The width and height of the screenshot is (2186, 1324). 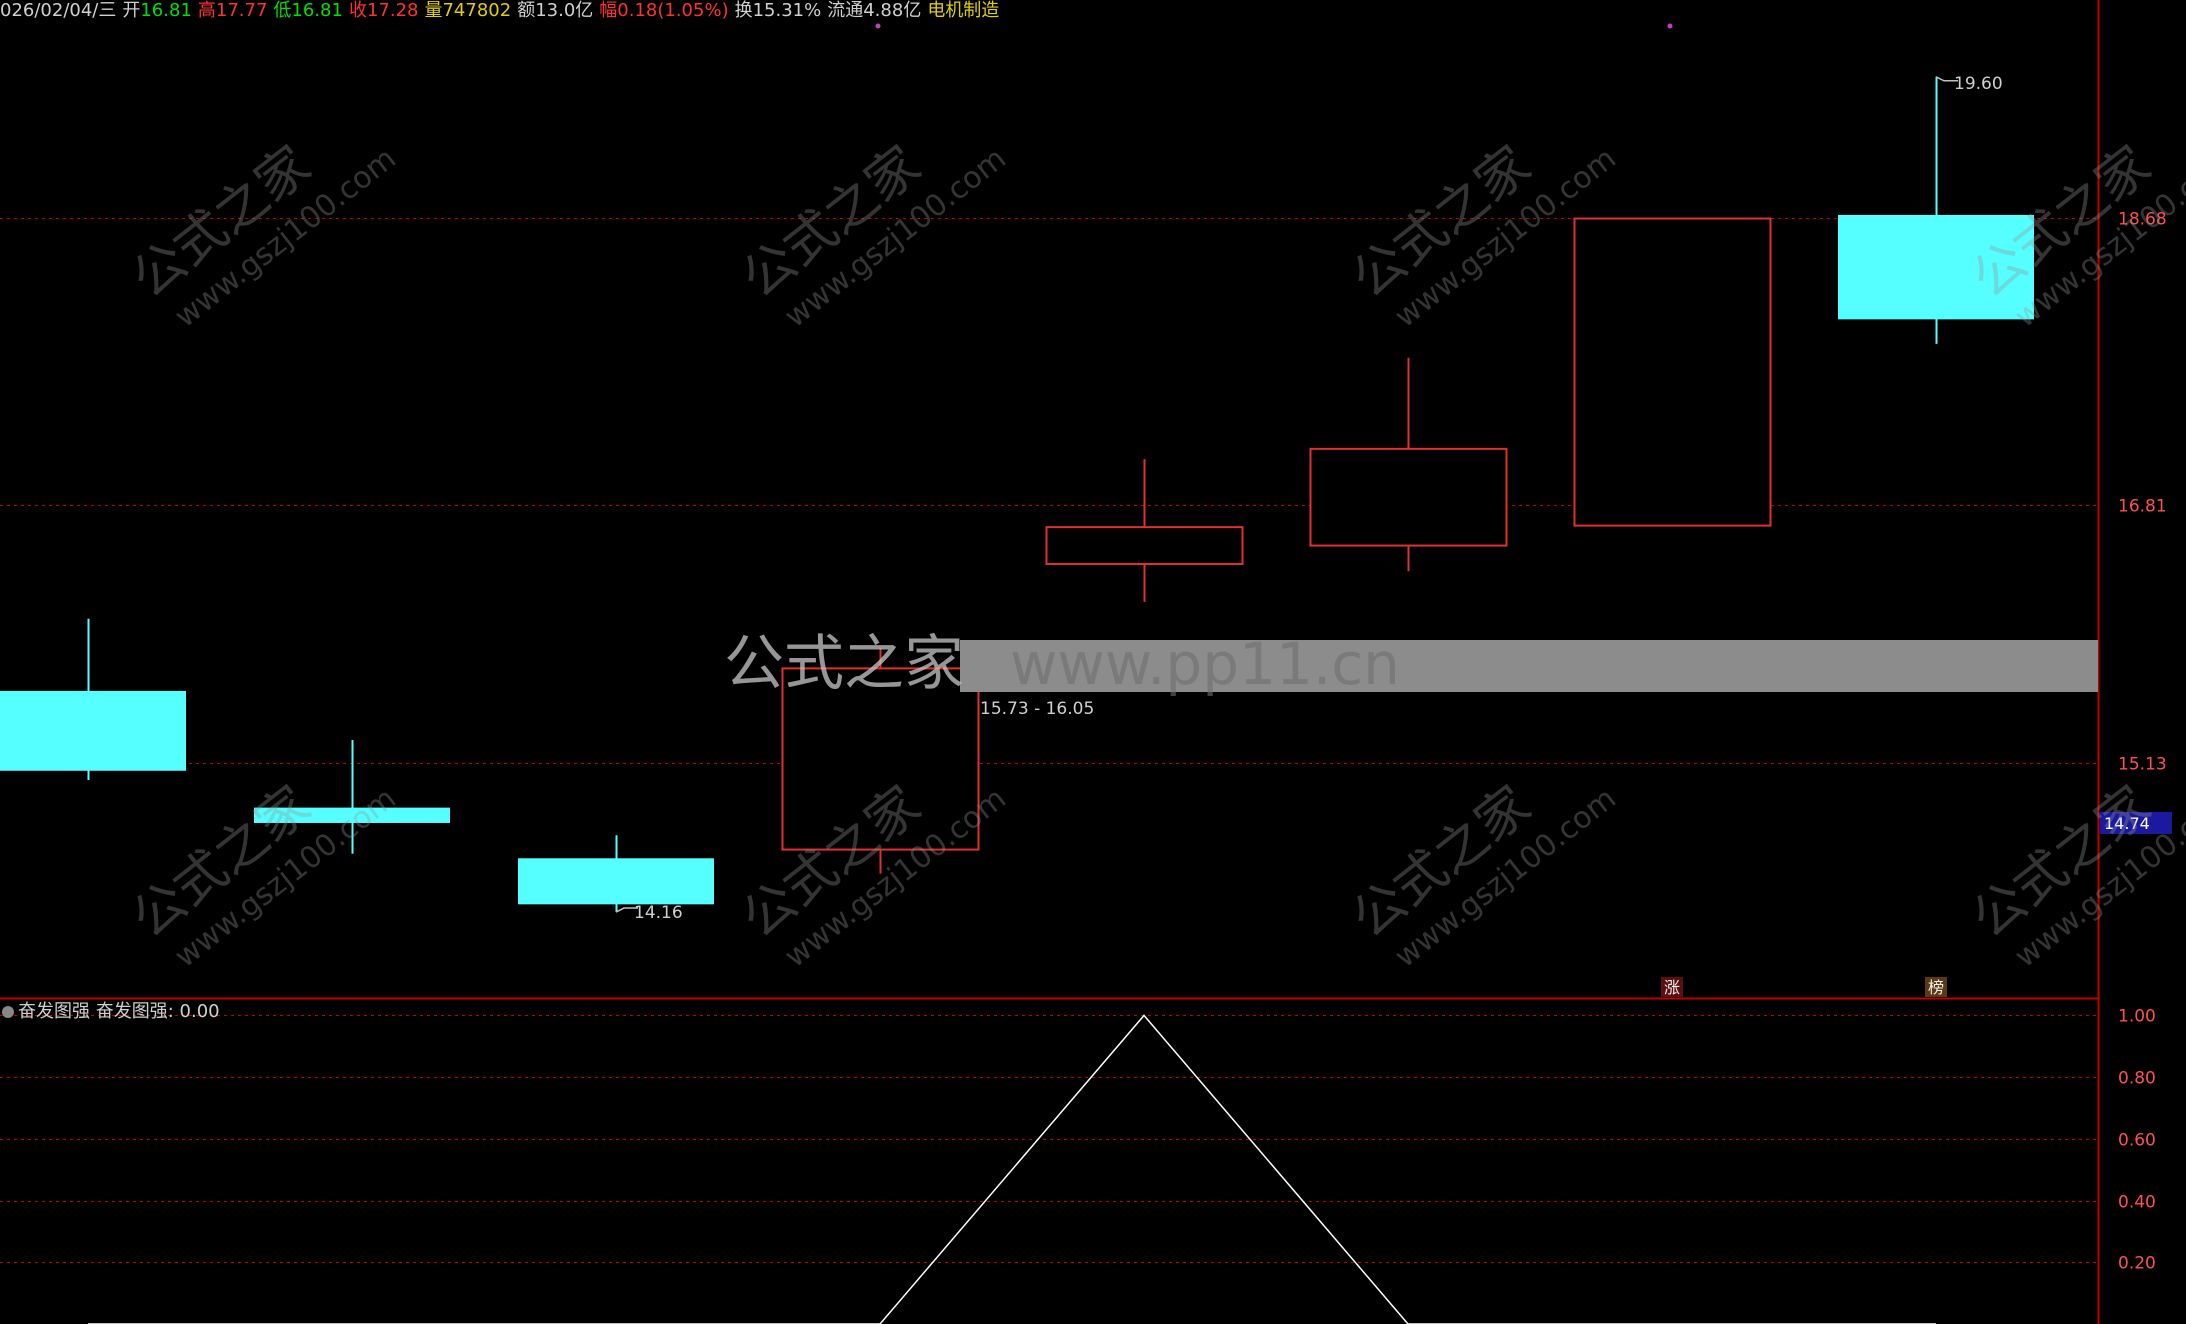 I want to click on indicator-title-bar: 奋发图强 奋发图强: 0.00, so click(x=110, y=1012).